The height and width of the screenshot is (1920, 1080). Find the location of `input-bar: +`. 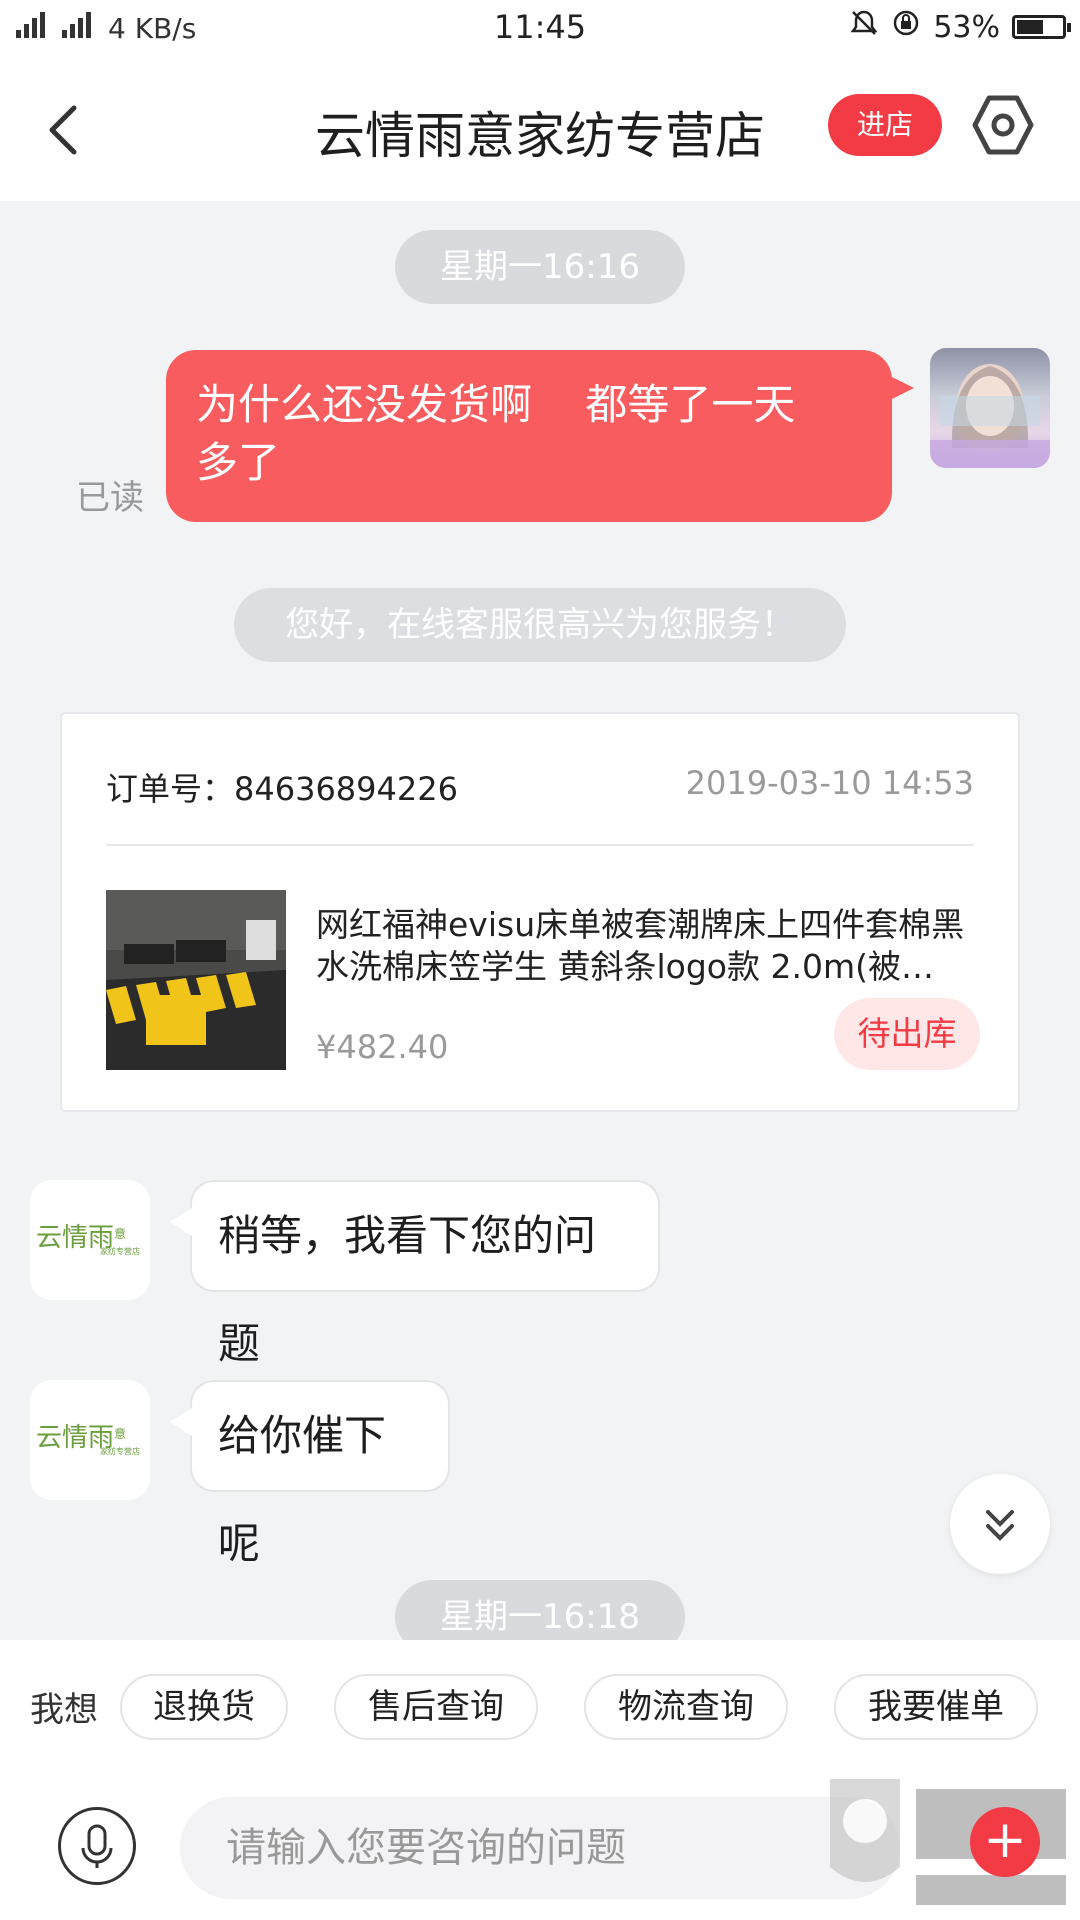

input-bar: + is located at coordinates (540, 1842).